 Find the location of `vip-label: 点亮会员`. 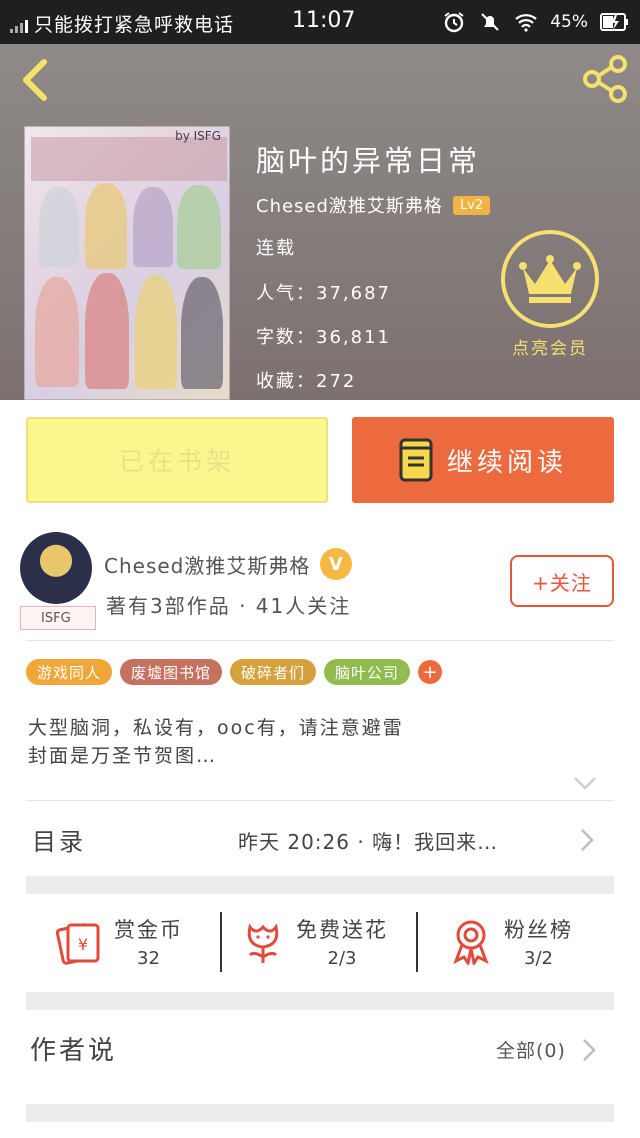

vip-label: 点亮会员 is located at coordinates (550, 349).